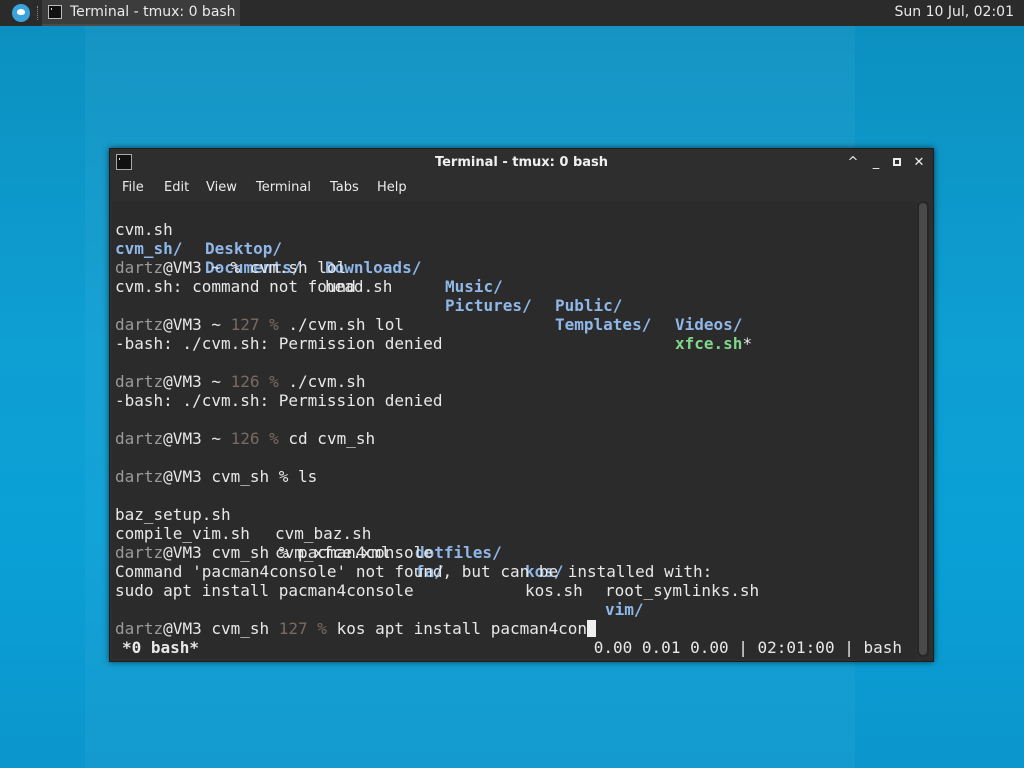 The width and height of the screenshot is (1024, 768). I want to click on terminal-prompt-line: dartz@VM3 ~ 126 % cd cvm_sh, so click(245, 438).